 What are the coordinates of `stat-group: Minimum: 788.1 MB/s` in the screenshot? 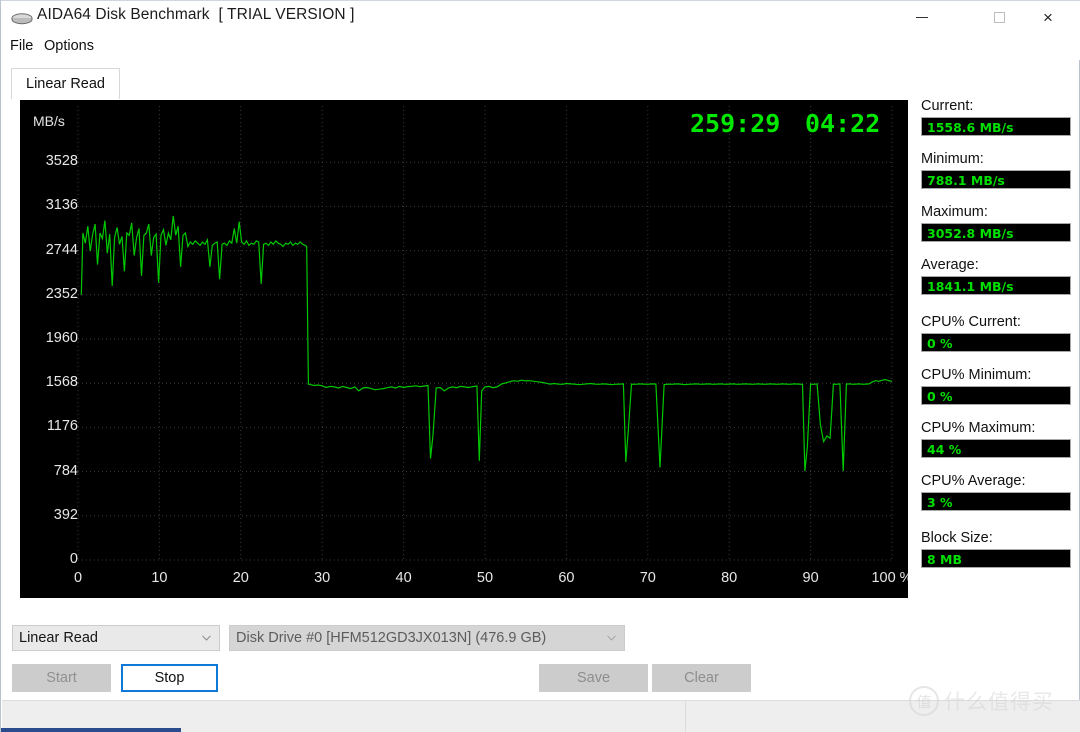 It's located at (997, 170).